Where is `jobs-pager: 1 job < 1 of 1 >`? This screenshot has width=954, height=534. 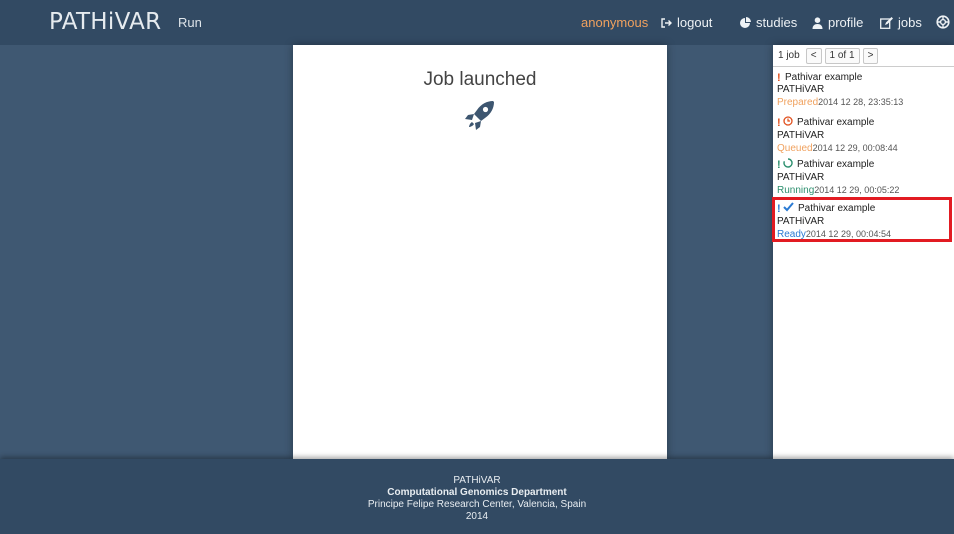
jobs-pager: 1 job < 1 of 1 > is located at coordinates (863, 56).